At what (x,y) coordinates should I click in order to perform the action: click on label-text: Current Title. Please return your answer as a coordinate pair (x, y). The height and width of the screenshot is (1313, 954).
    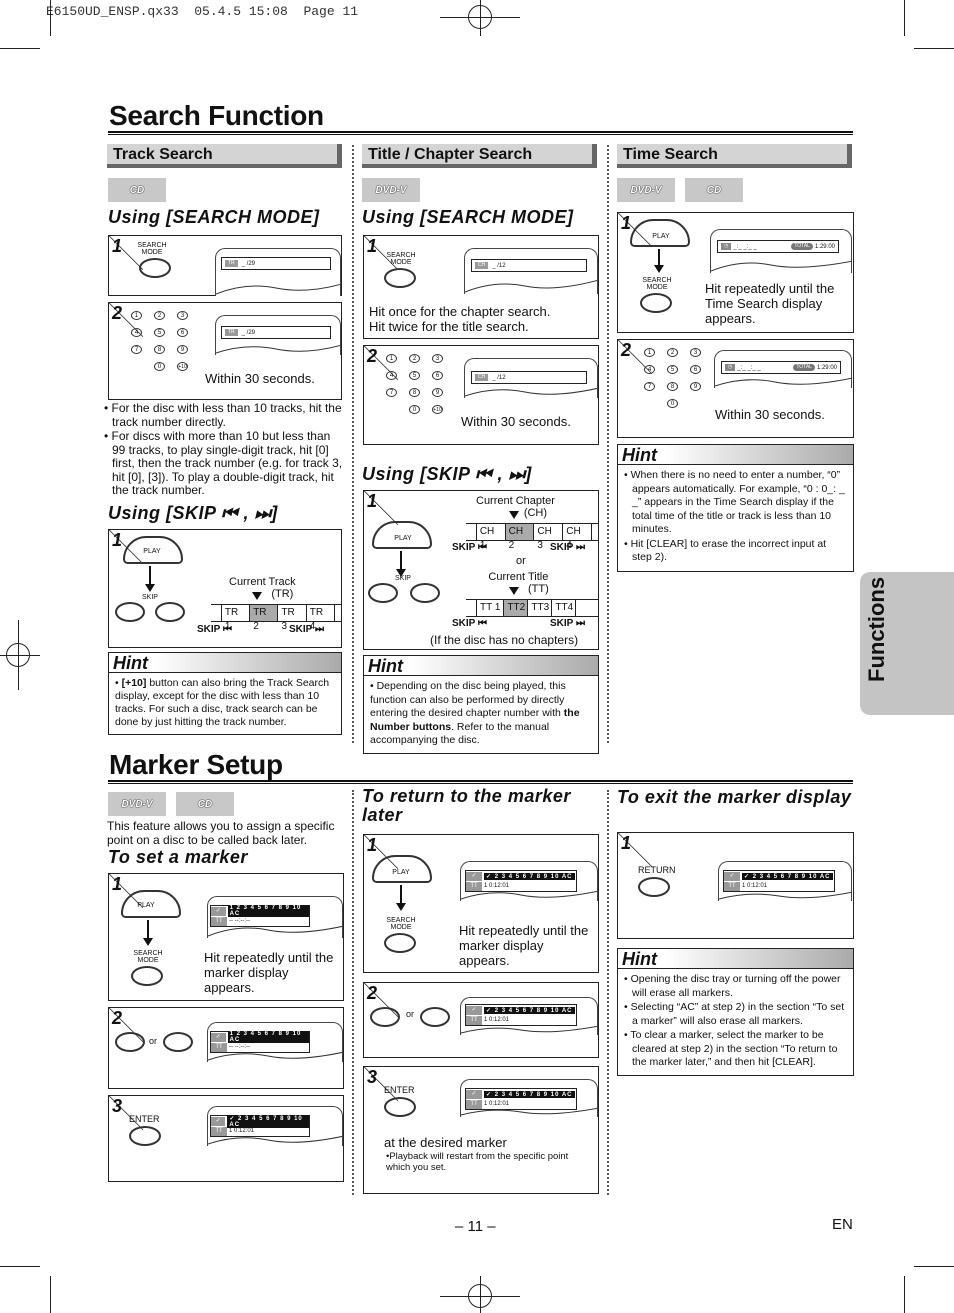
    Looking at the image, I should click on (518, 577).